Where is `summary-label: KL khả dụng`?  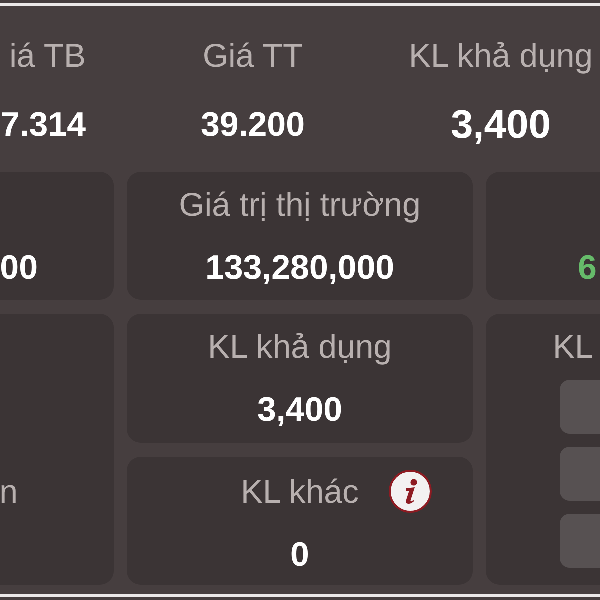 summary-label: KL khả dụng is located at coordinates (501, 56).